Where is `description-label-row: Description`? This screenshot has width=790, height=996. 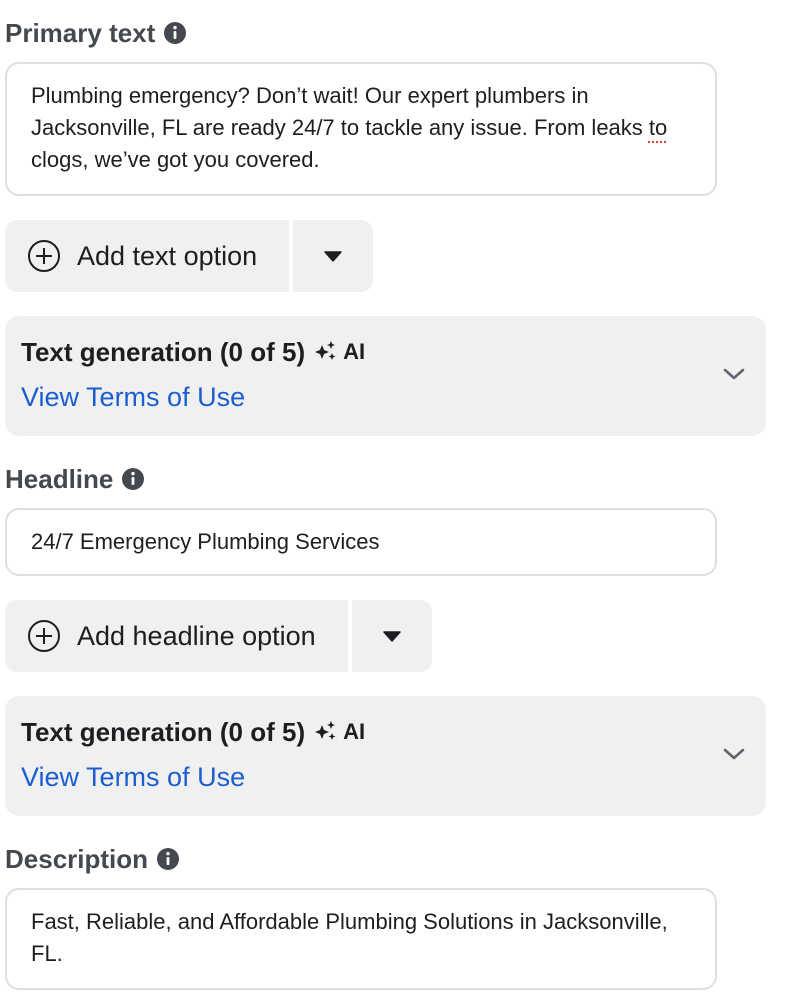
description-label-row: Description is located at coordinates (92, 859).